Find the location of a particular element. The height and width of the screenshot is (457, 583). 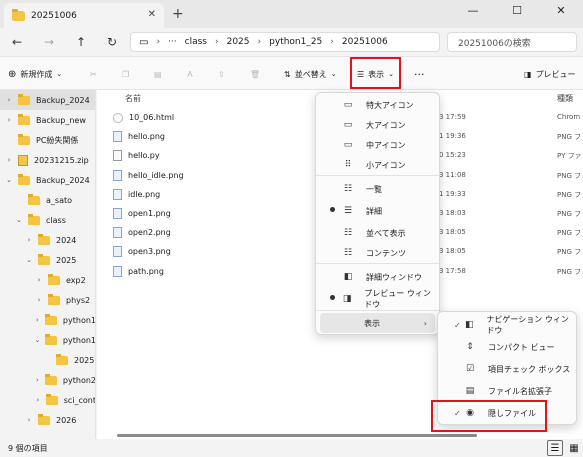

sidebar-item: › 2024 is located at coordinates (47, 240).